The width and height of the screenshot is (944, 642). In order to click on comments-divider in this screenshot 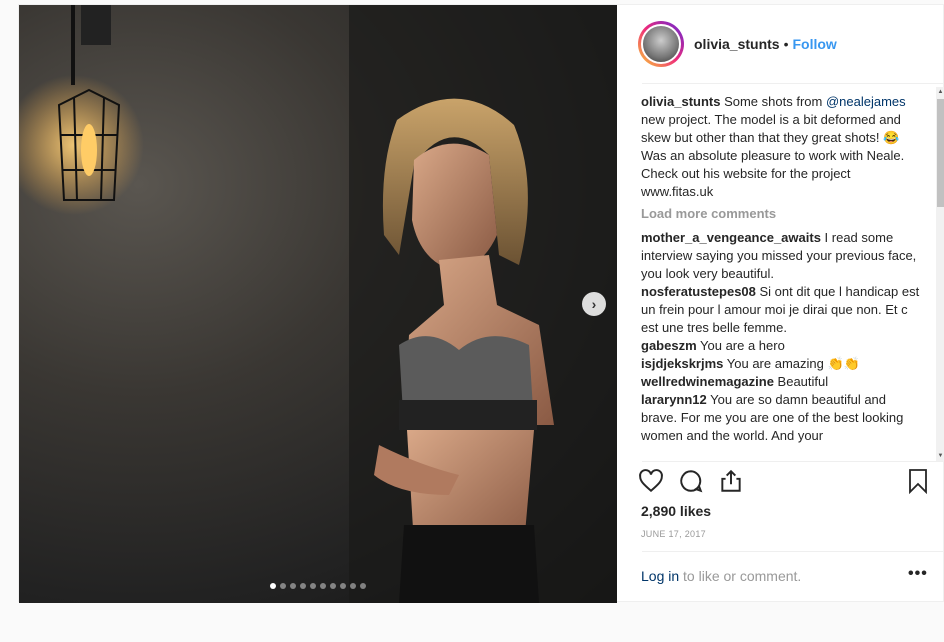, I will do `click(793, 461)`.